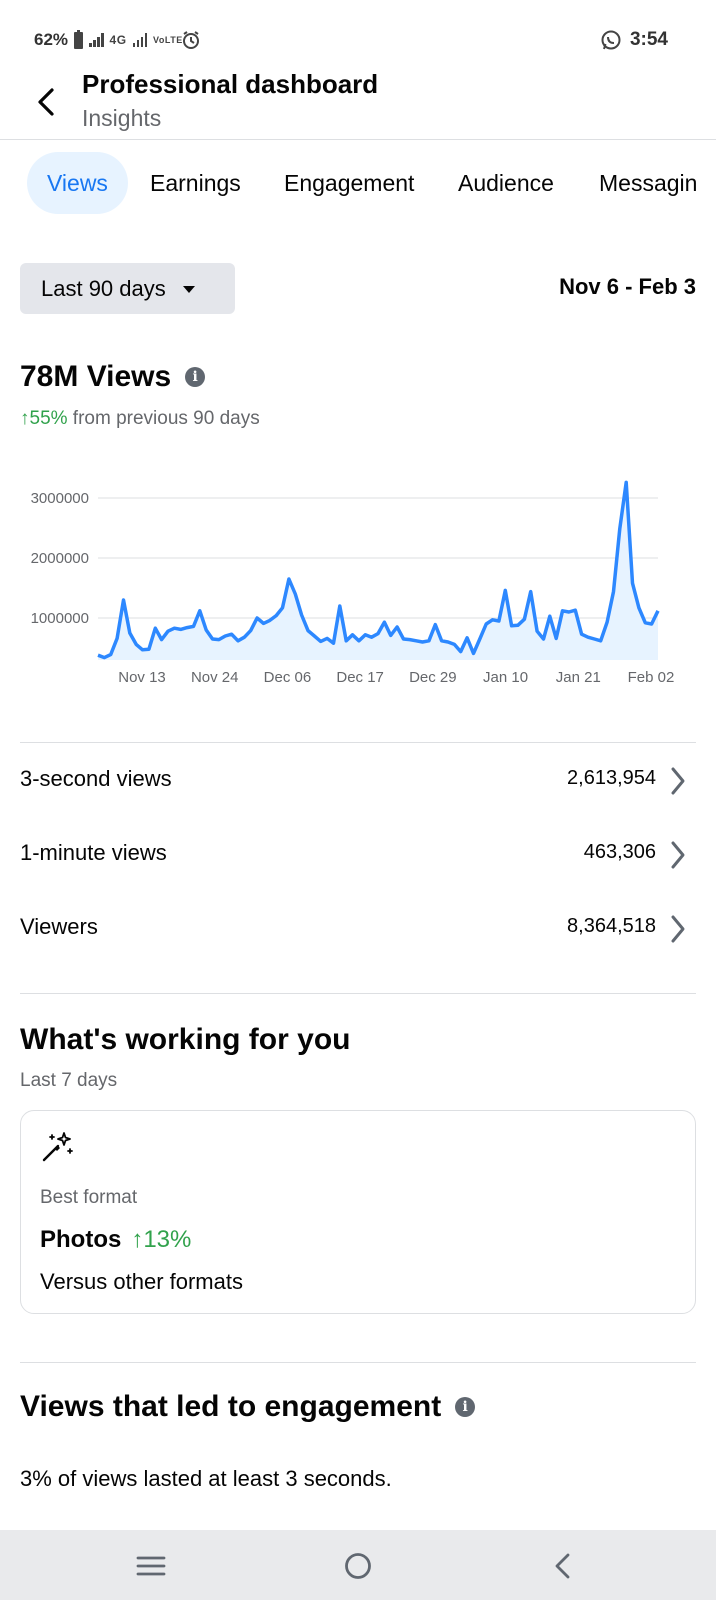 The height and width of the screenshot is (1600, 716). What do you see at coordinates (57, 1147) in the screenshot?
I see `magic-wand-icon` at bounding box center [57, 1147].